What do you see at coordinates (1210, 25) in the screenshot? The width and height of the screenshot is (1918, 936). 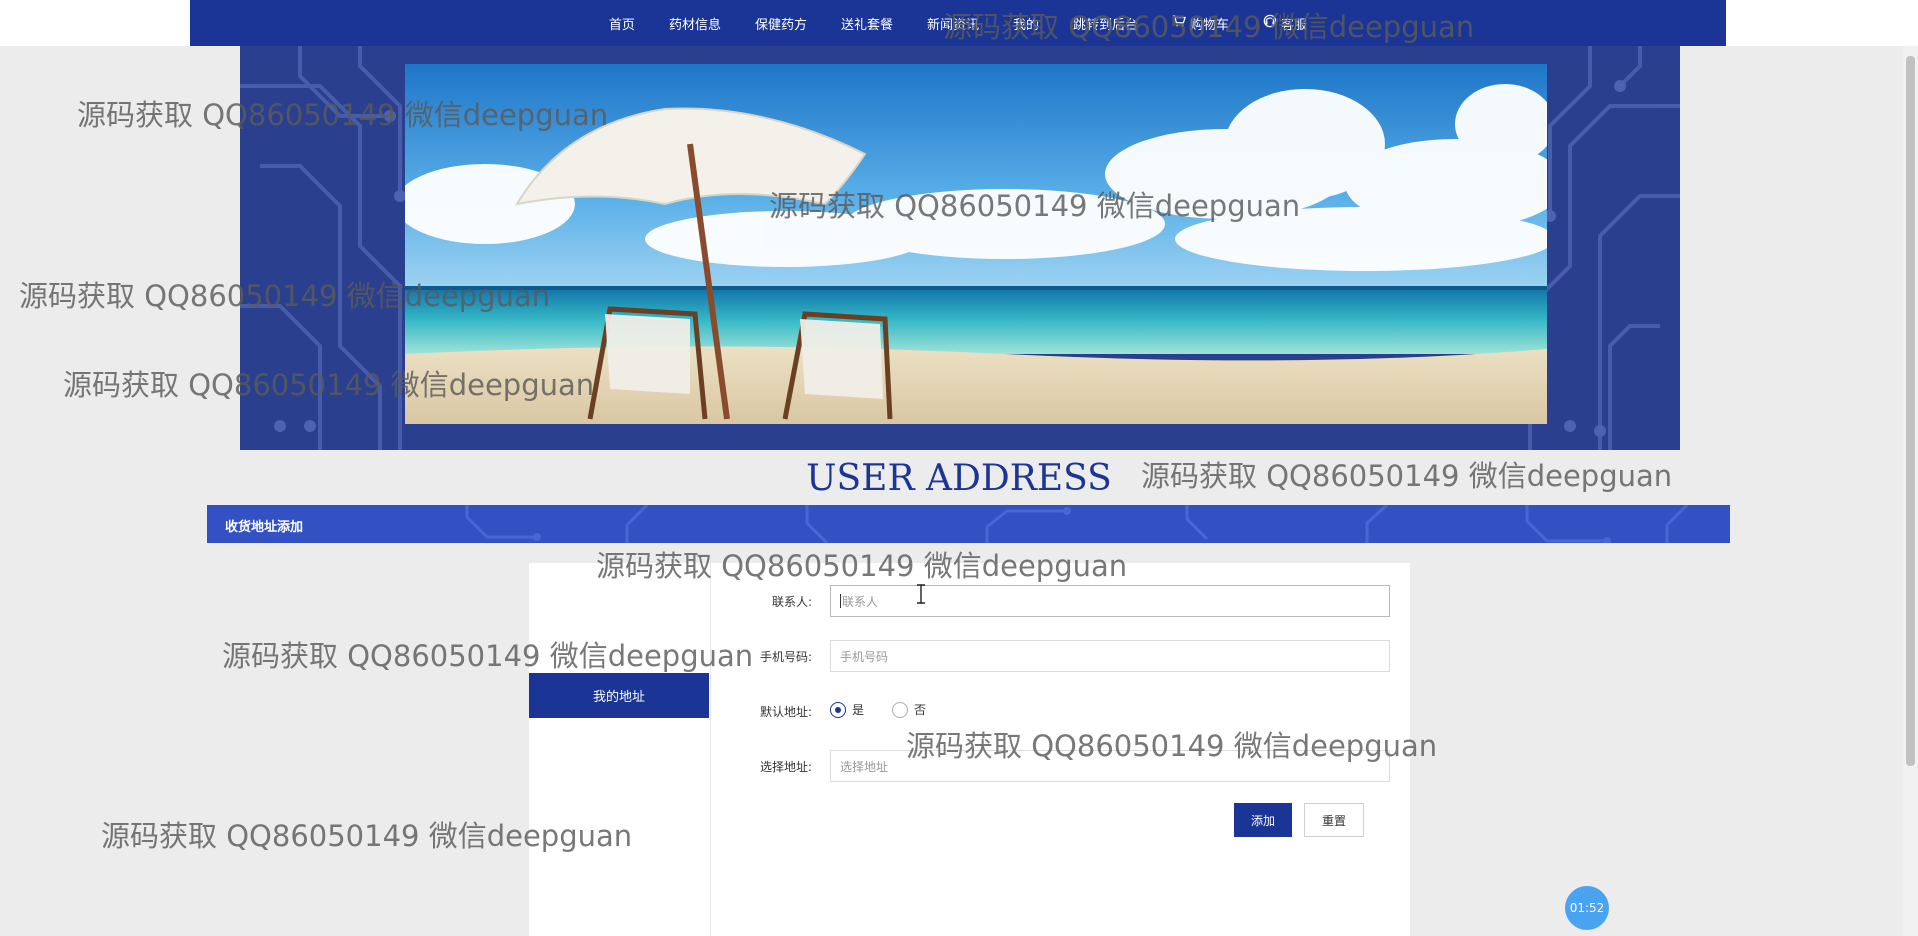 I see `nav-item-label: 购物车` at bounding box center [1210, 25].